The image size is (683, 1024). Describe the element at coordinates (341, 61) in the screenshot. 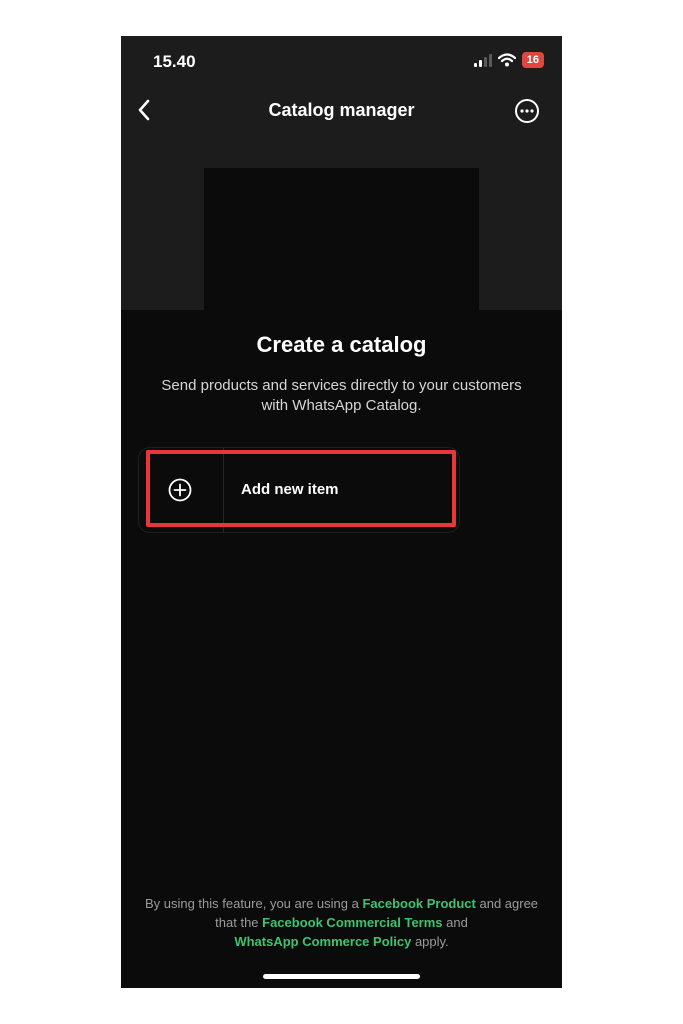

I see `status-bar: 15.40 16` at that location.